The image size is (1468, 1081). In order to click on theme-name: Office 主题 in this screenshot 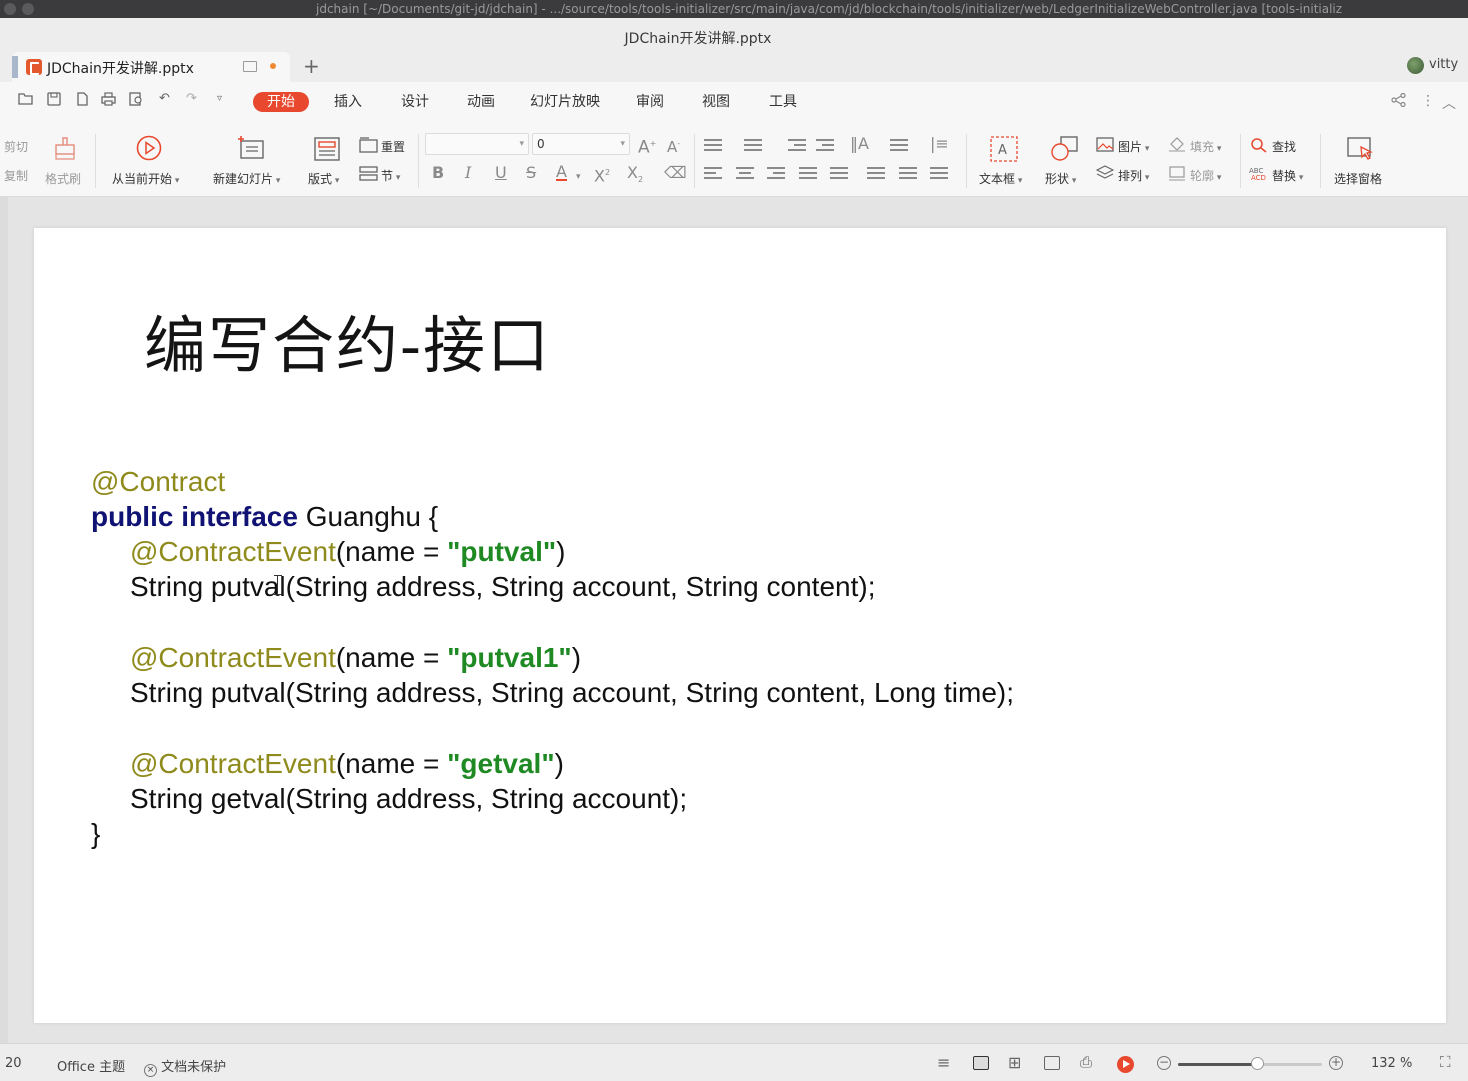, I will do `click(91, 1065)`.